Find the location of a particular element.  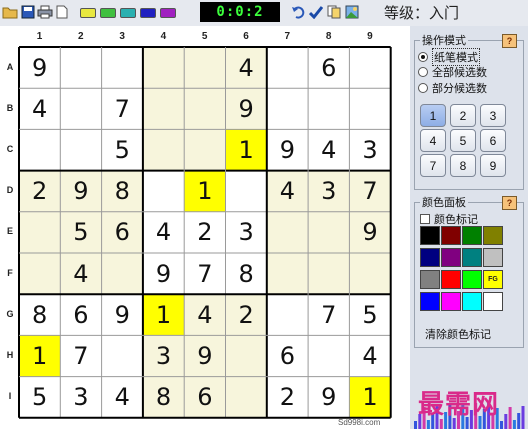

number-button: 1 is located at coordinates (433, 115).